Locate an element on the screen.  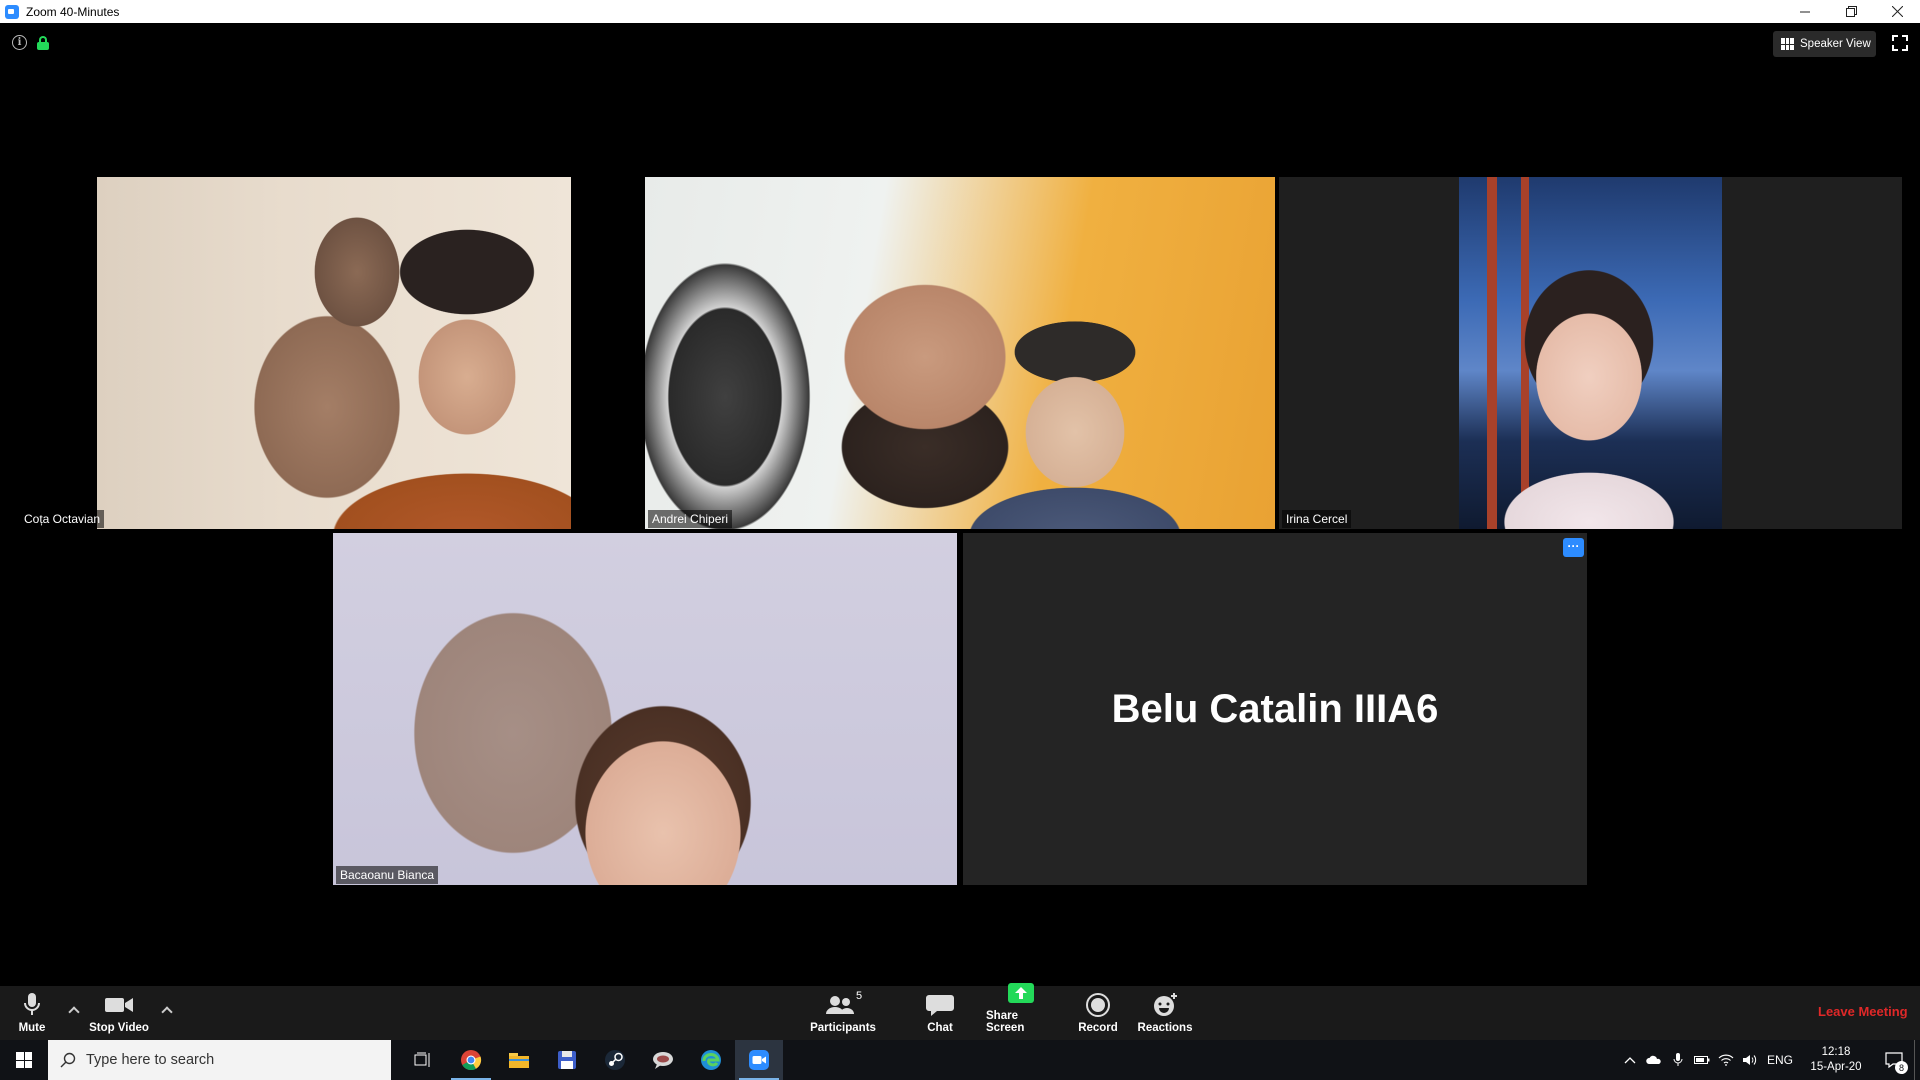
record-button: Record is located at coordinates (1098, 1013).